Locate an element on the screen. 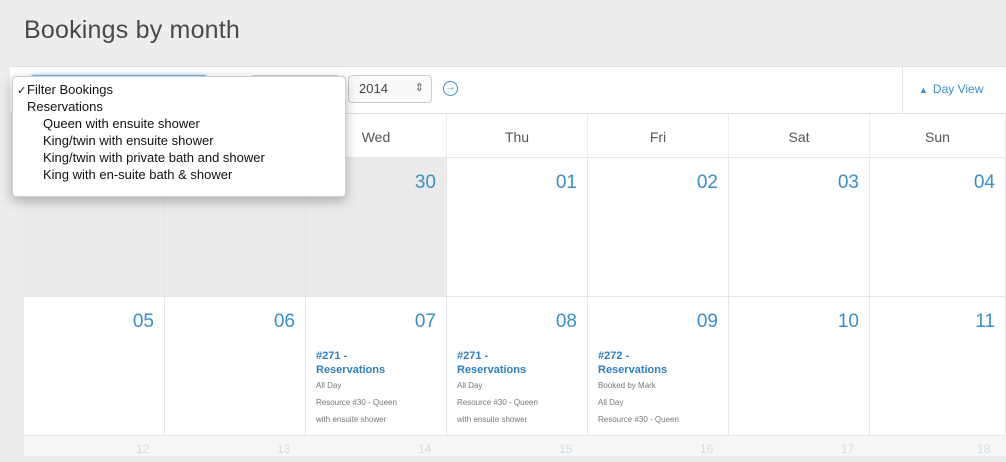 This screenshot has height=462, width=1006. day-number: 18 is located at coordinates (984, 449).